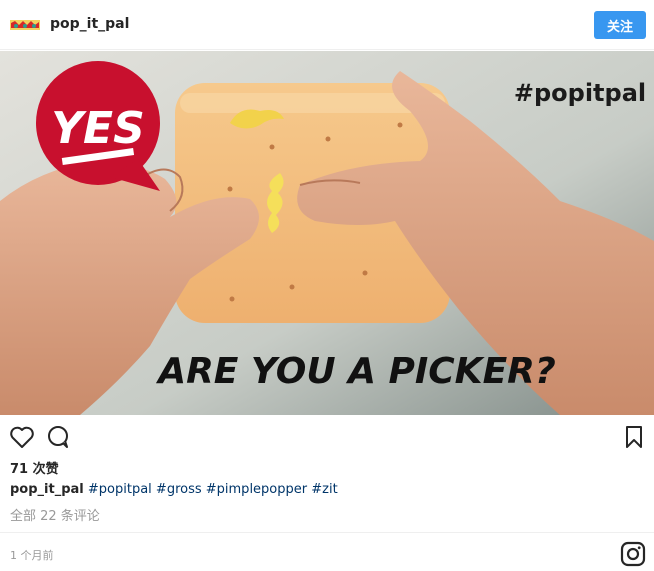  Describe the element at coordinates (179, 489) in the screenshot. I see `hashtag-link: #gross` at that location.